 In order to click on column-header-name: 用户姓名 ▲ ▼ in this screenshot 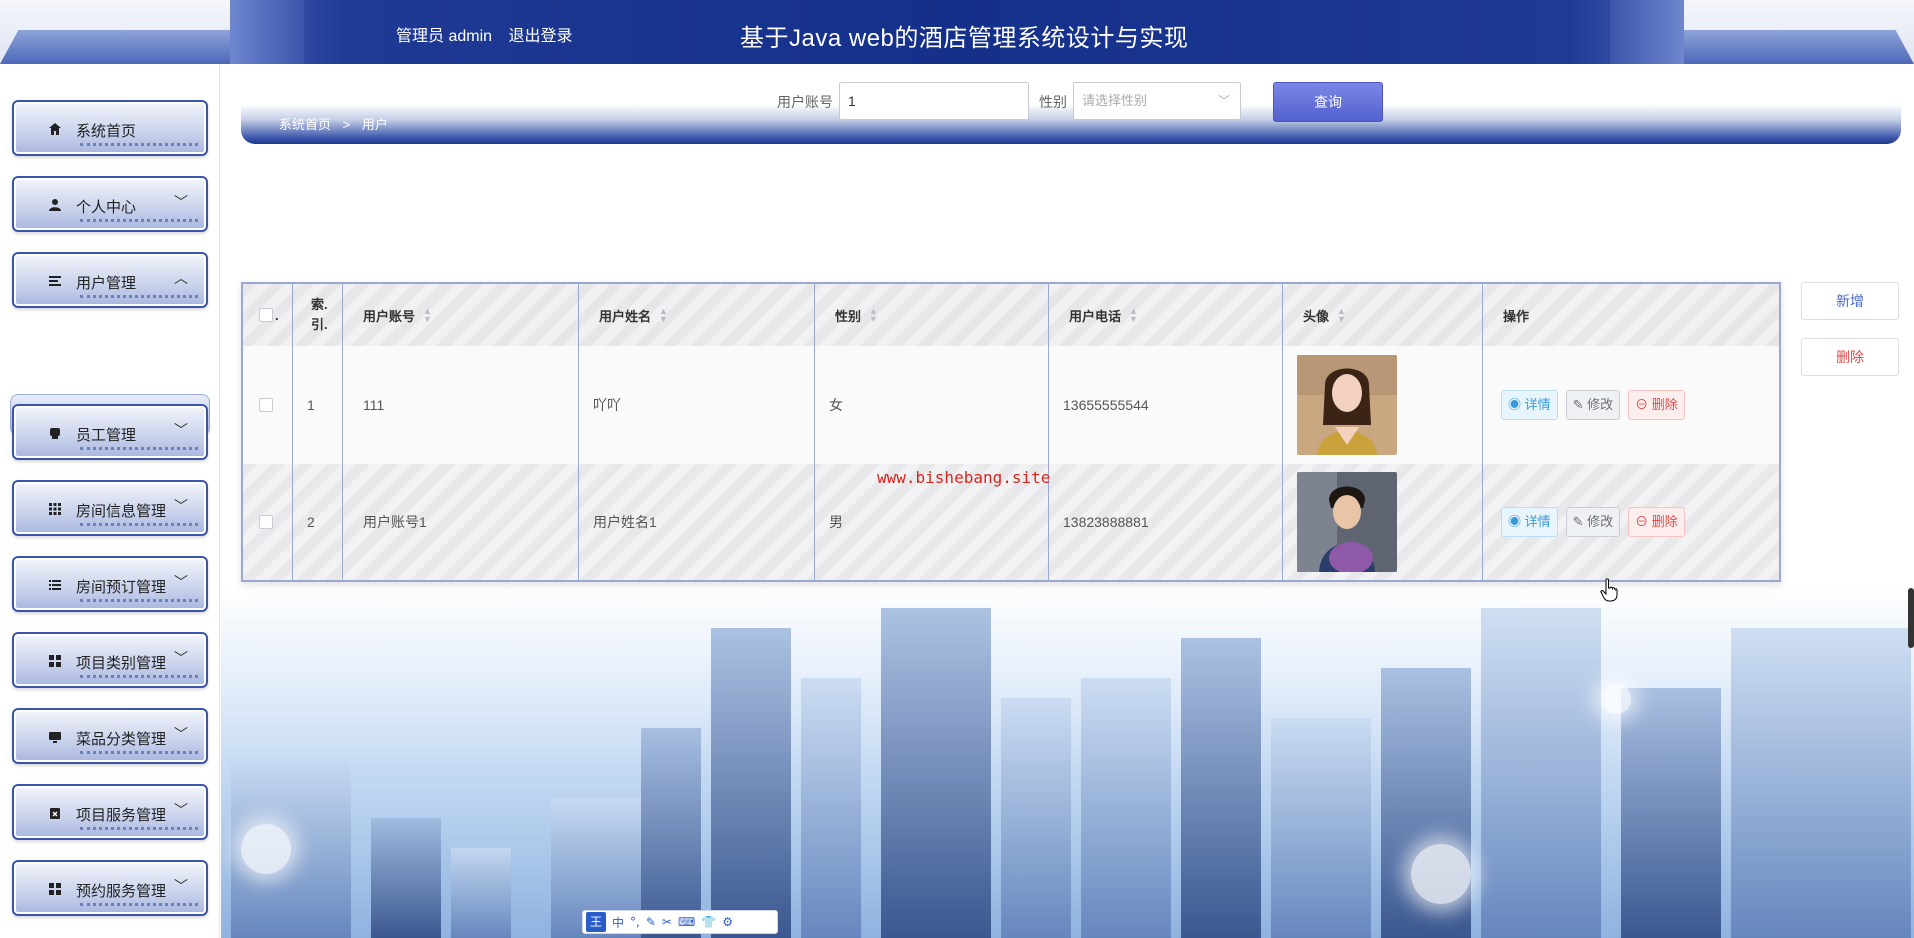, I will do `click(697, 315)`.